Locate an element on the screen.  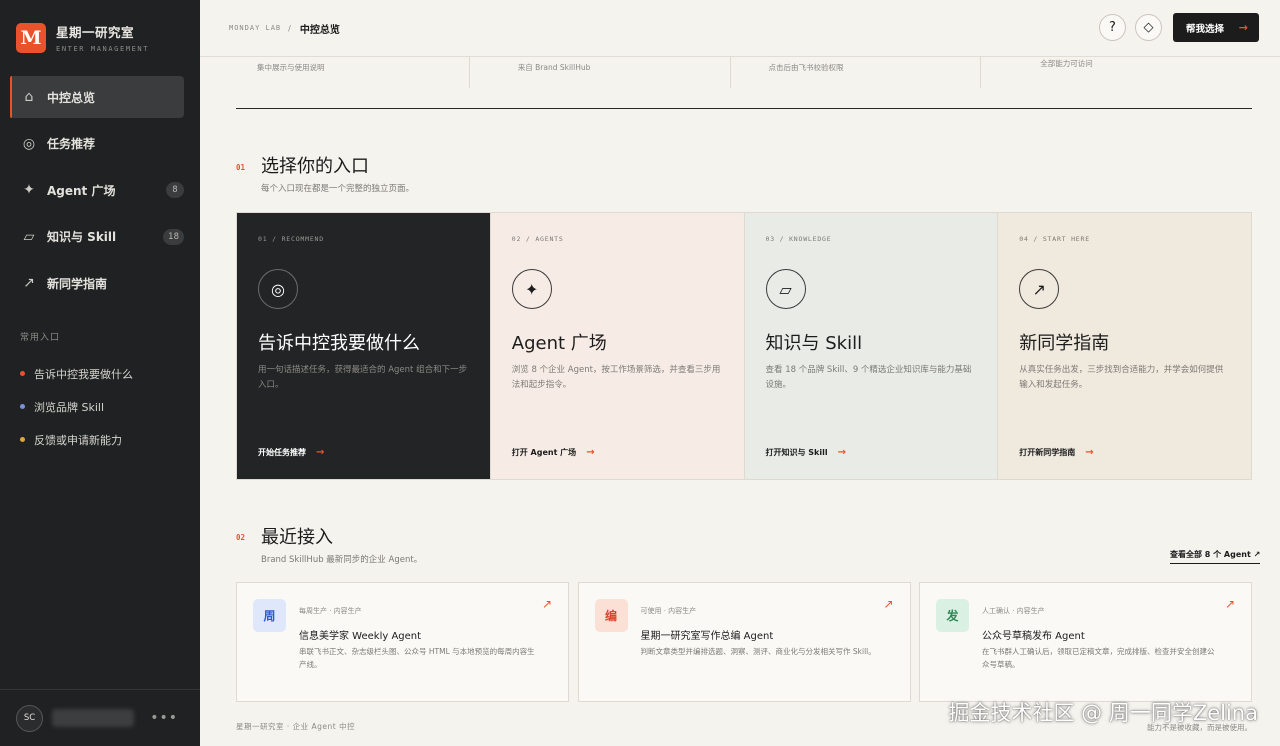
quick-link-skill: 浏览品牌 Skill is located at coordinates (100, 406).